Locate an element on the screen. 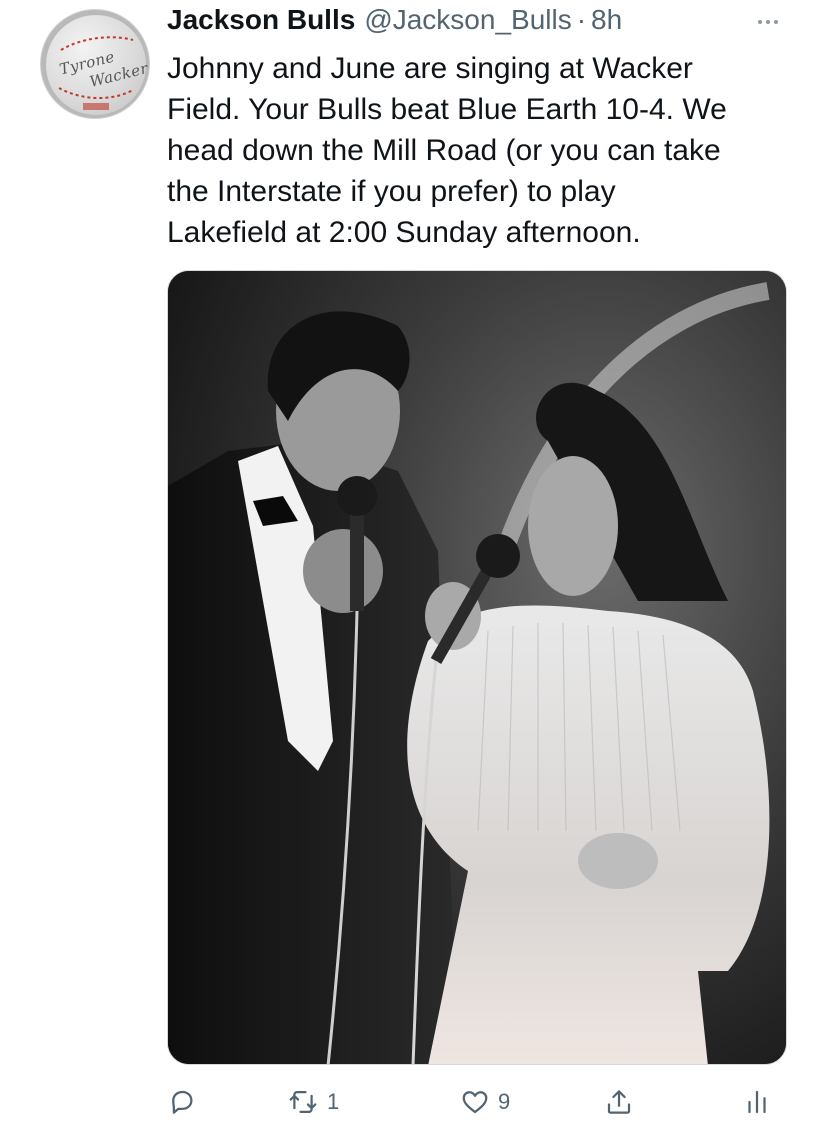 This screenshot has height=1123, width=827. analytics-button is located at coordinates (757, 1100).